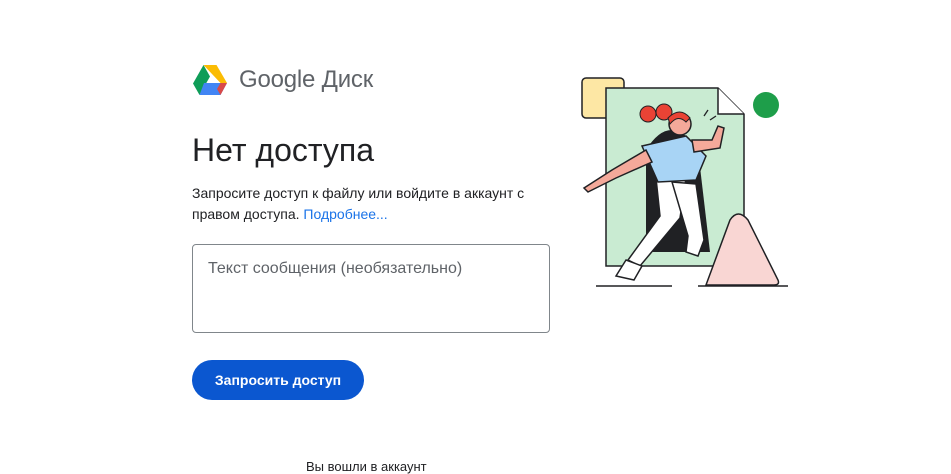 Image resolution: width=951 pixels, height=474 pixels. Describe the element at coordinates (686, 180) in the screenshot. I see `person-stepping-through-document-illustration-icon` at that location.